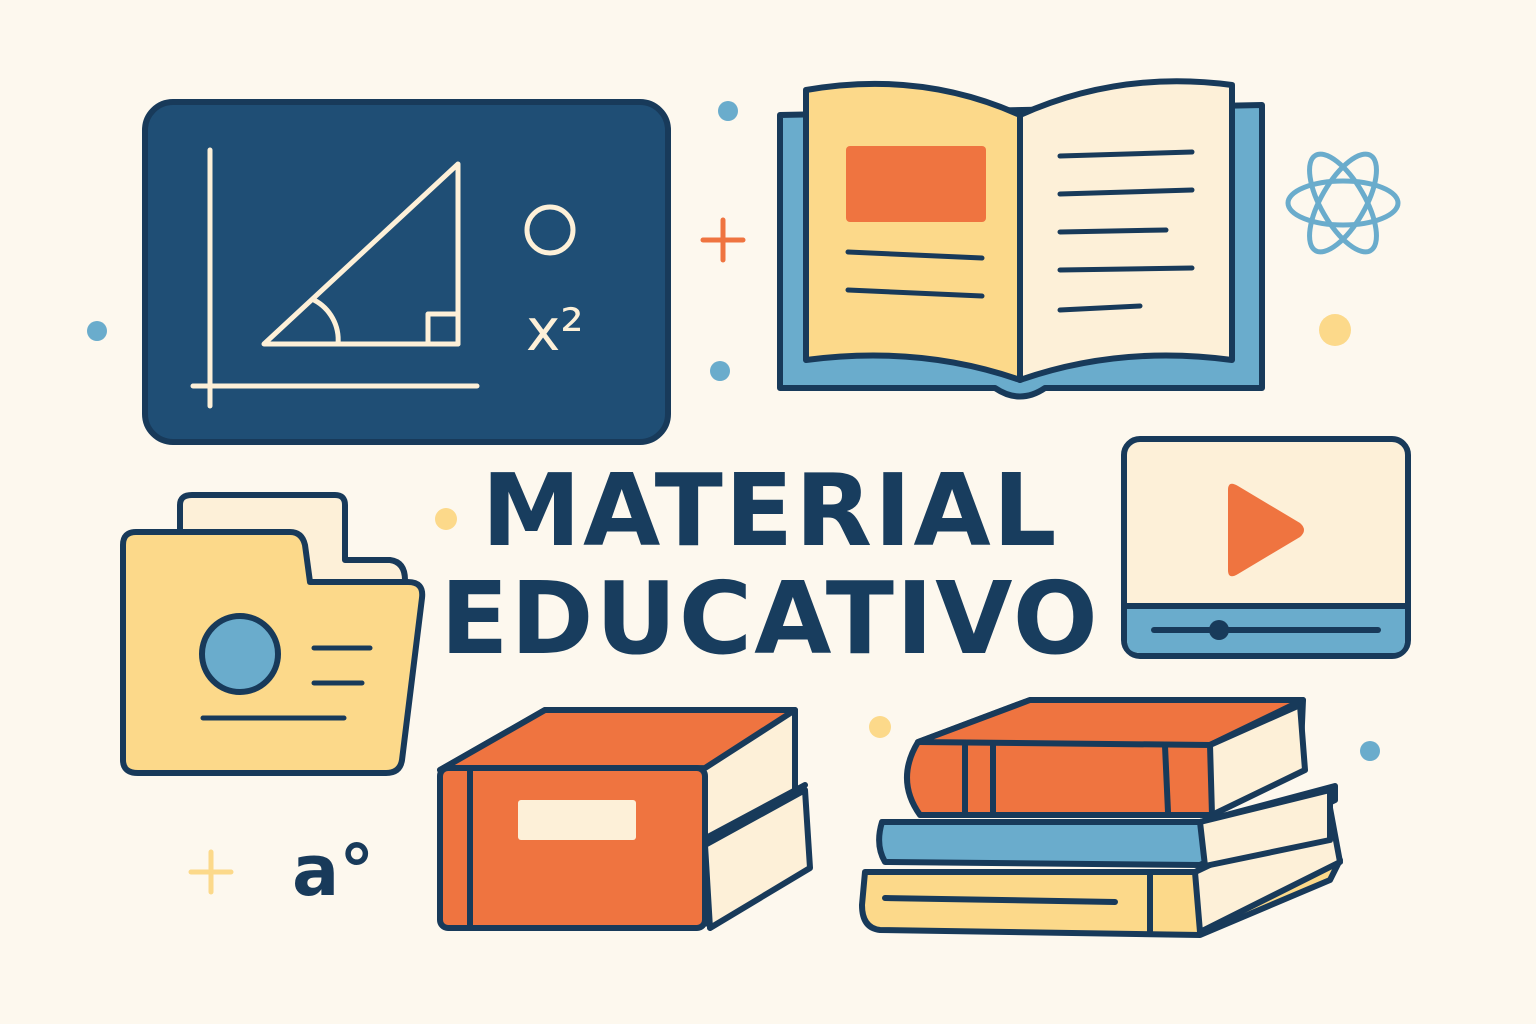  I want to click on video-player, so click(1266, 547).